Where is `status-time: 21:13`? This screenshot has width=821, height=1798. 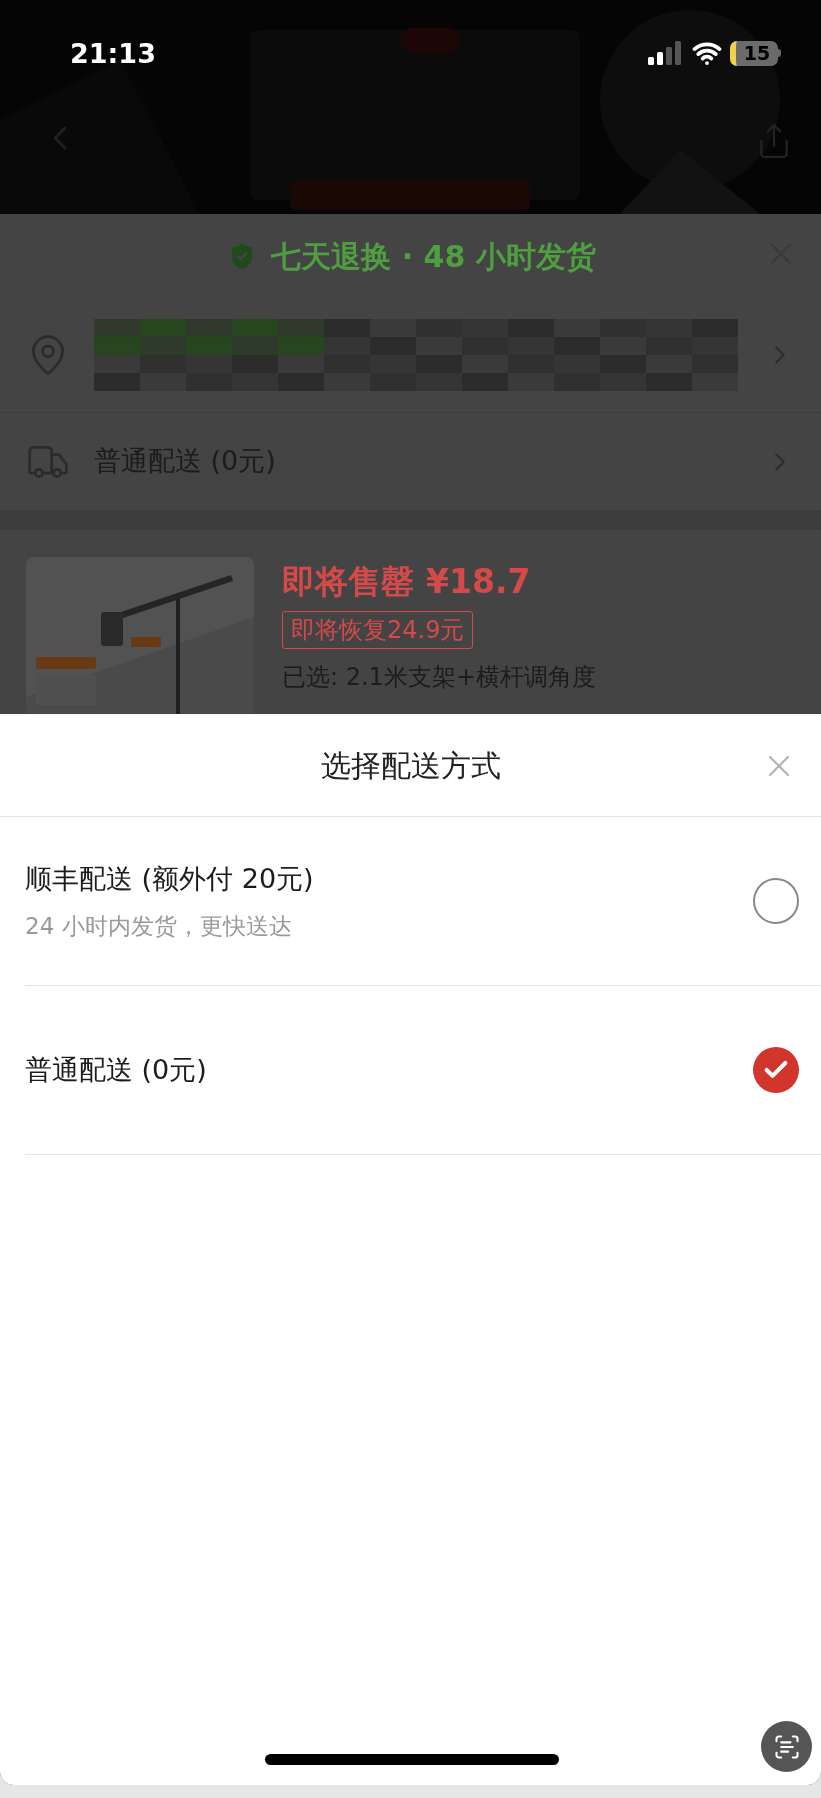
status-time: 21:13 is located at coordinates (113, 54).